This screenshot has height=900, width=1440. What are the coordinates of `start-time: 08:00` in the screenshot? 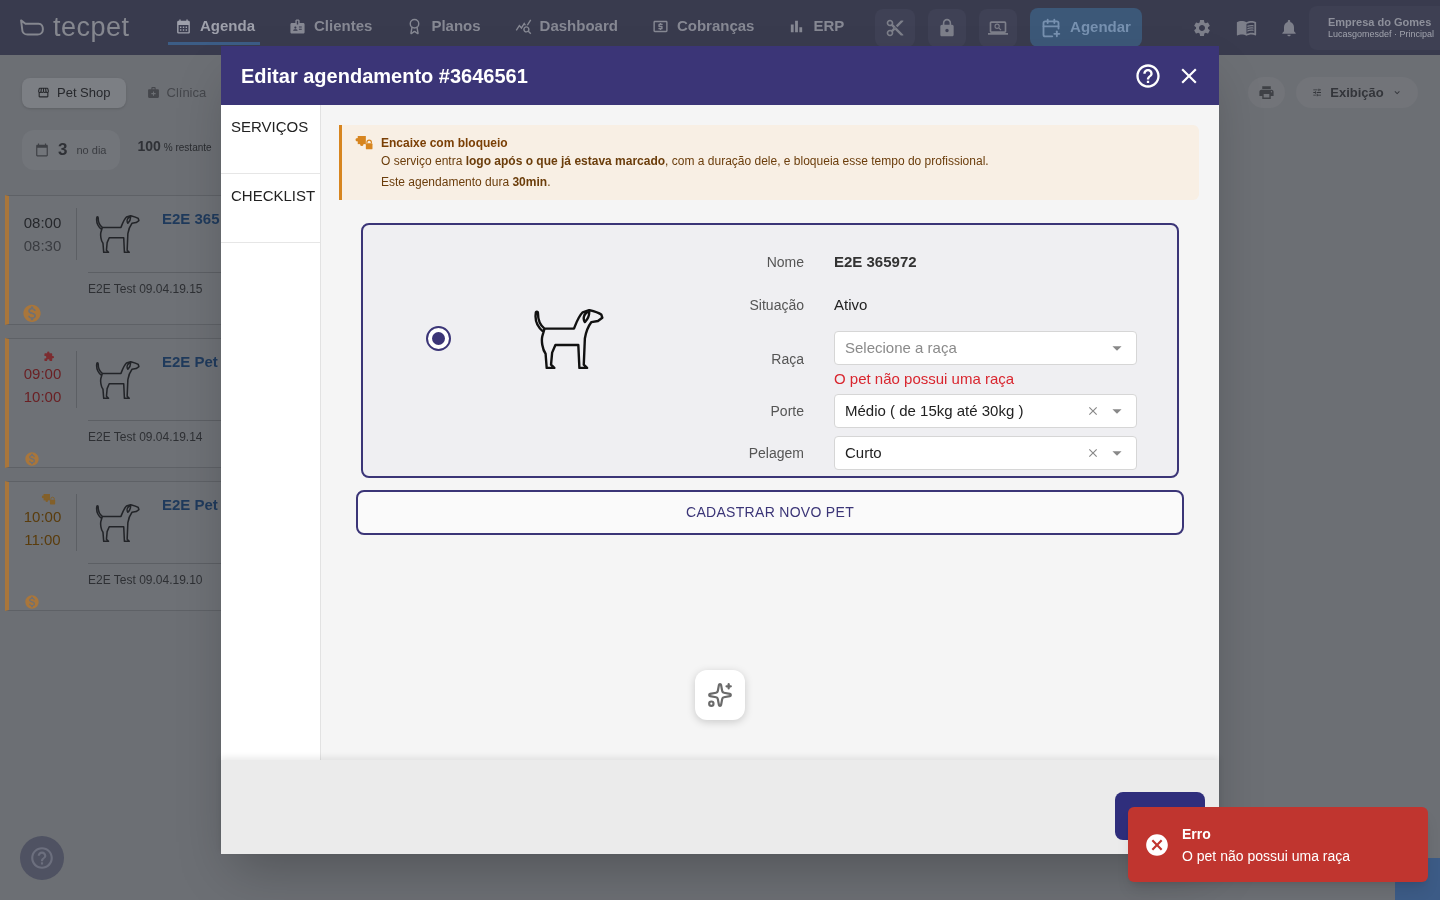 It's located at (42, 223).